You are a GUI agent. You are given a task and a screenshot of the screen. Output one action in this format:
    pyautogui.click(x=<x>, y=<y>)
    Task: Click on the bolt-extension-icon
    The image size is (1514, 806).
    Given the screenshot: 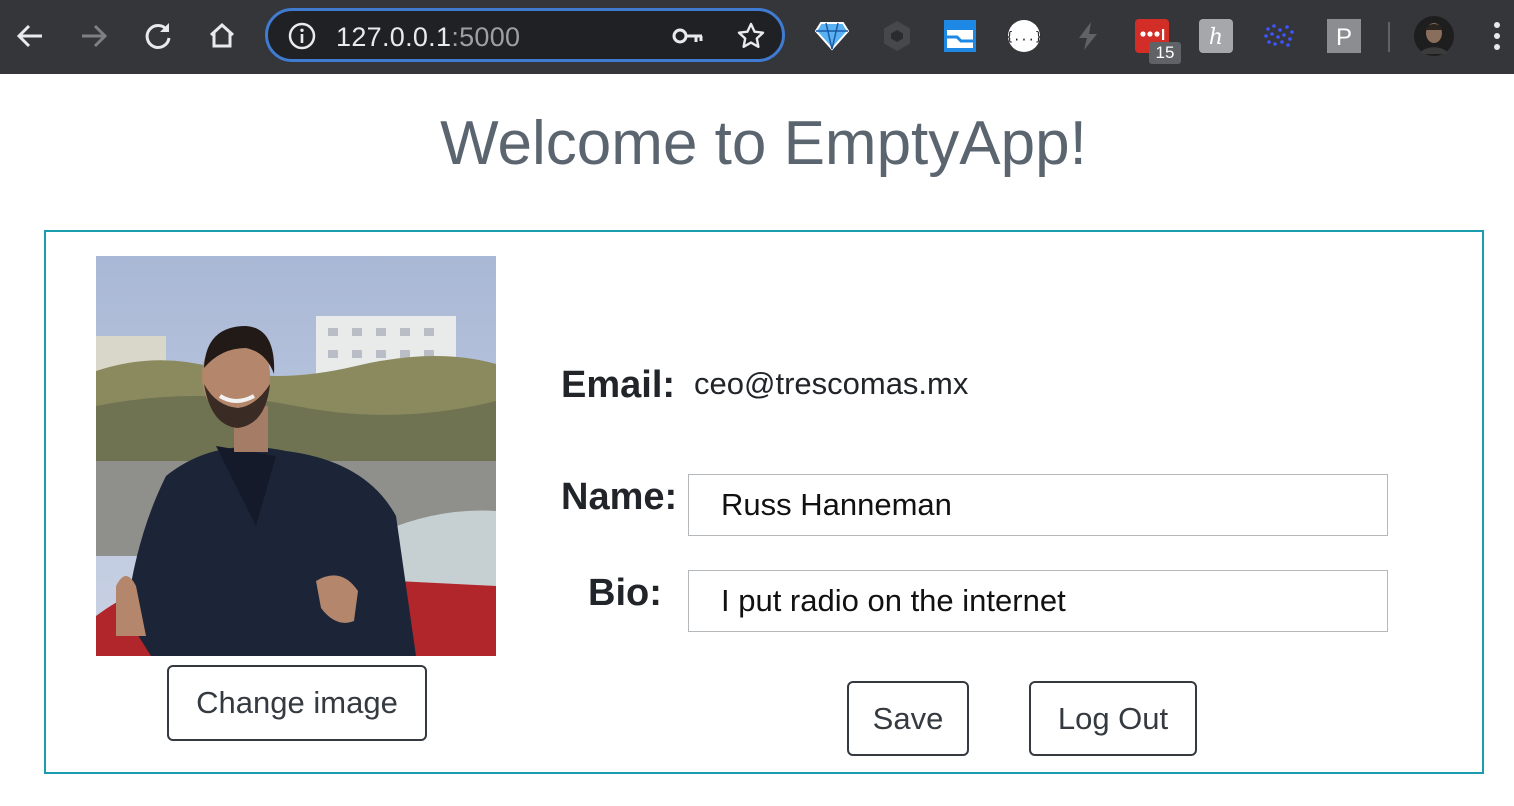 What is the action you would take?
    pyautogui.click(x=1088, y=36)
    